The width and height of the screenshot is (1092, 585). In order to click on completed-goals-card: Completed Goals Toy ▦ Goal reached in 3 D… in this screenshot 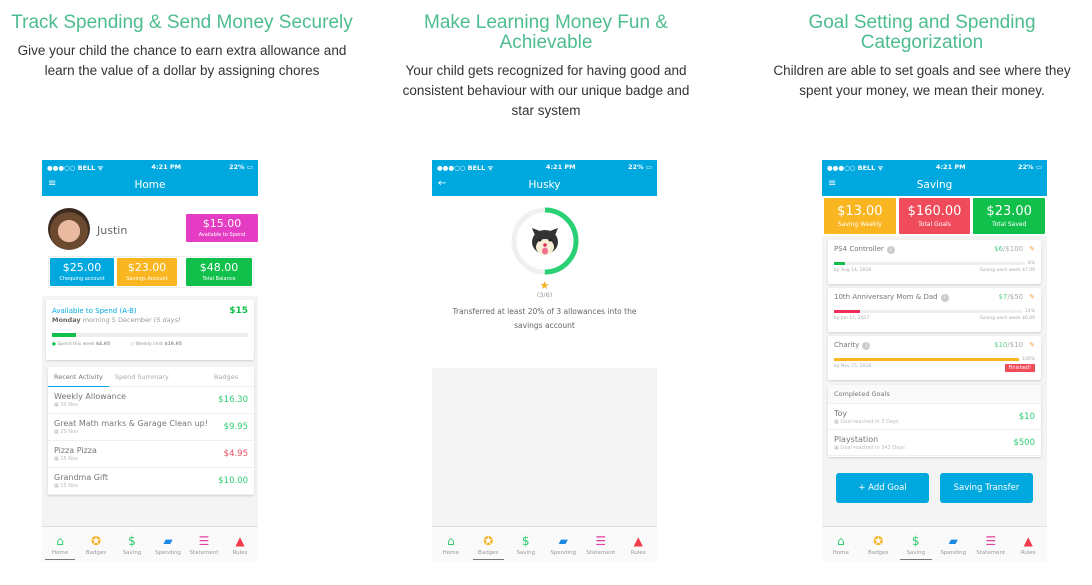, I will do `click(934, 421)`.